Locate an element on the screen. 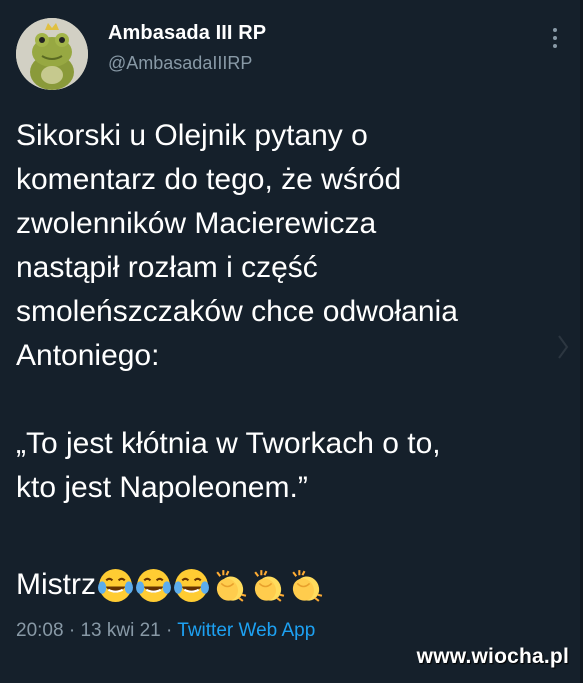 This screenshot has width=583, height=683. tweet-meta: 20:08 · 13 kwi 21 · Twitter Web App is located at coordinates (165, 631).